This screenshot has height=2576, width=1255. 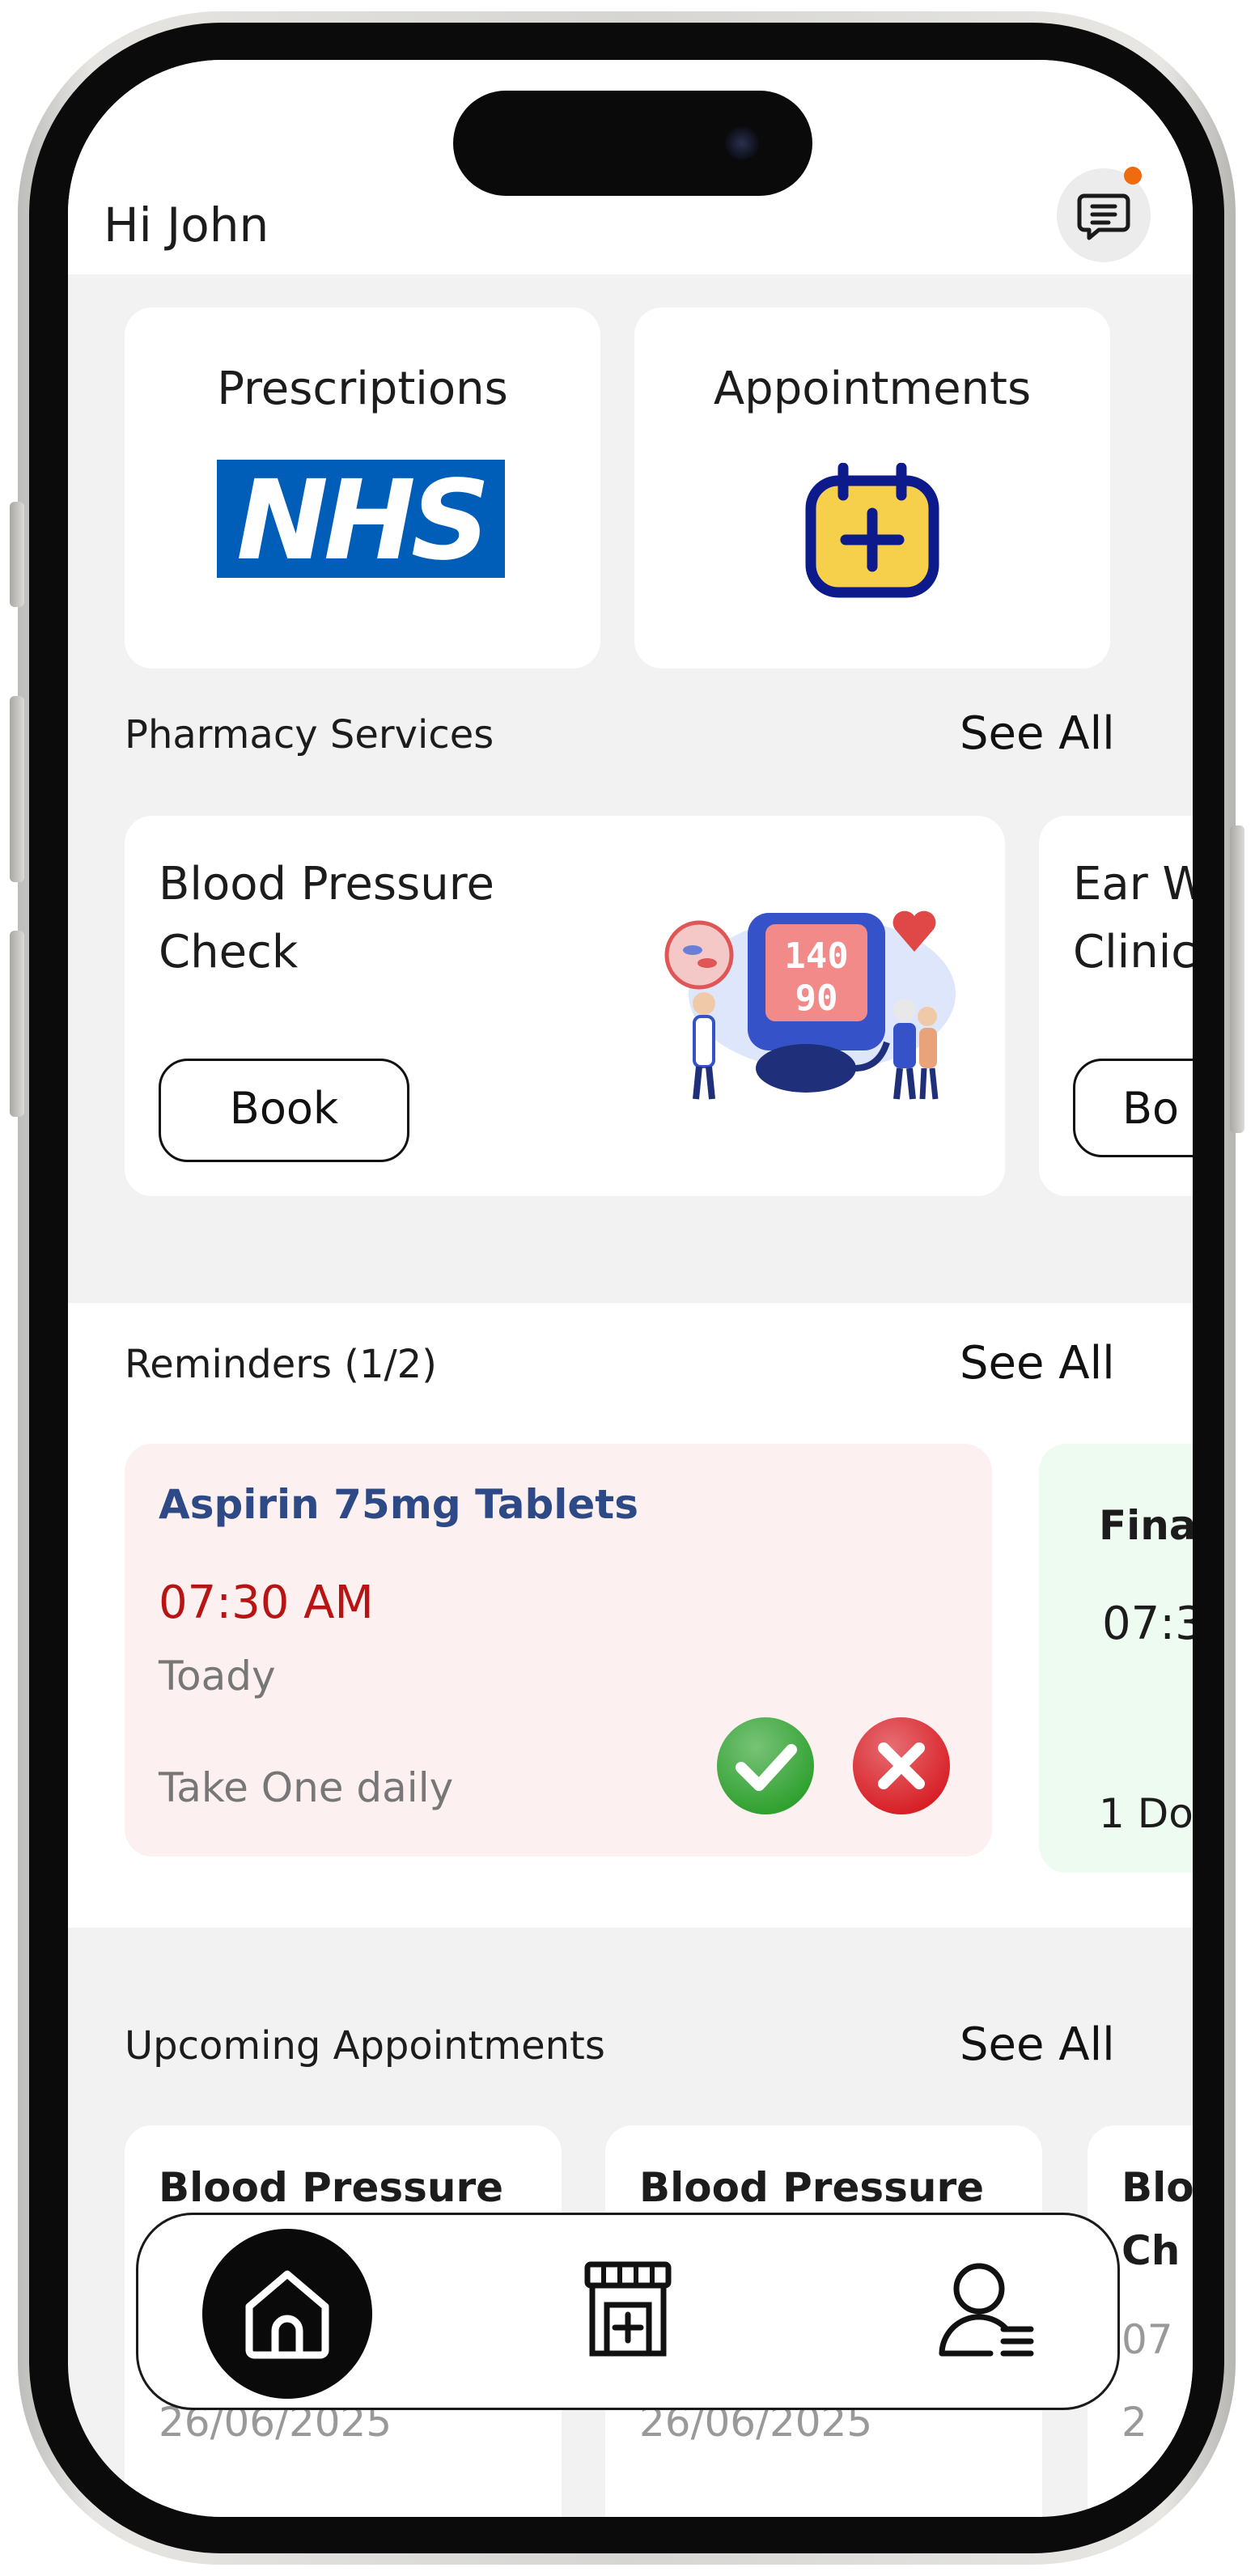 I want to click on pharmacy-store-icon, so click(x=628, y=2309).